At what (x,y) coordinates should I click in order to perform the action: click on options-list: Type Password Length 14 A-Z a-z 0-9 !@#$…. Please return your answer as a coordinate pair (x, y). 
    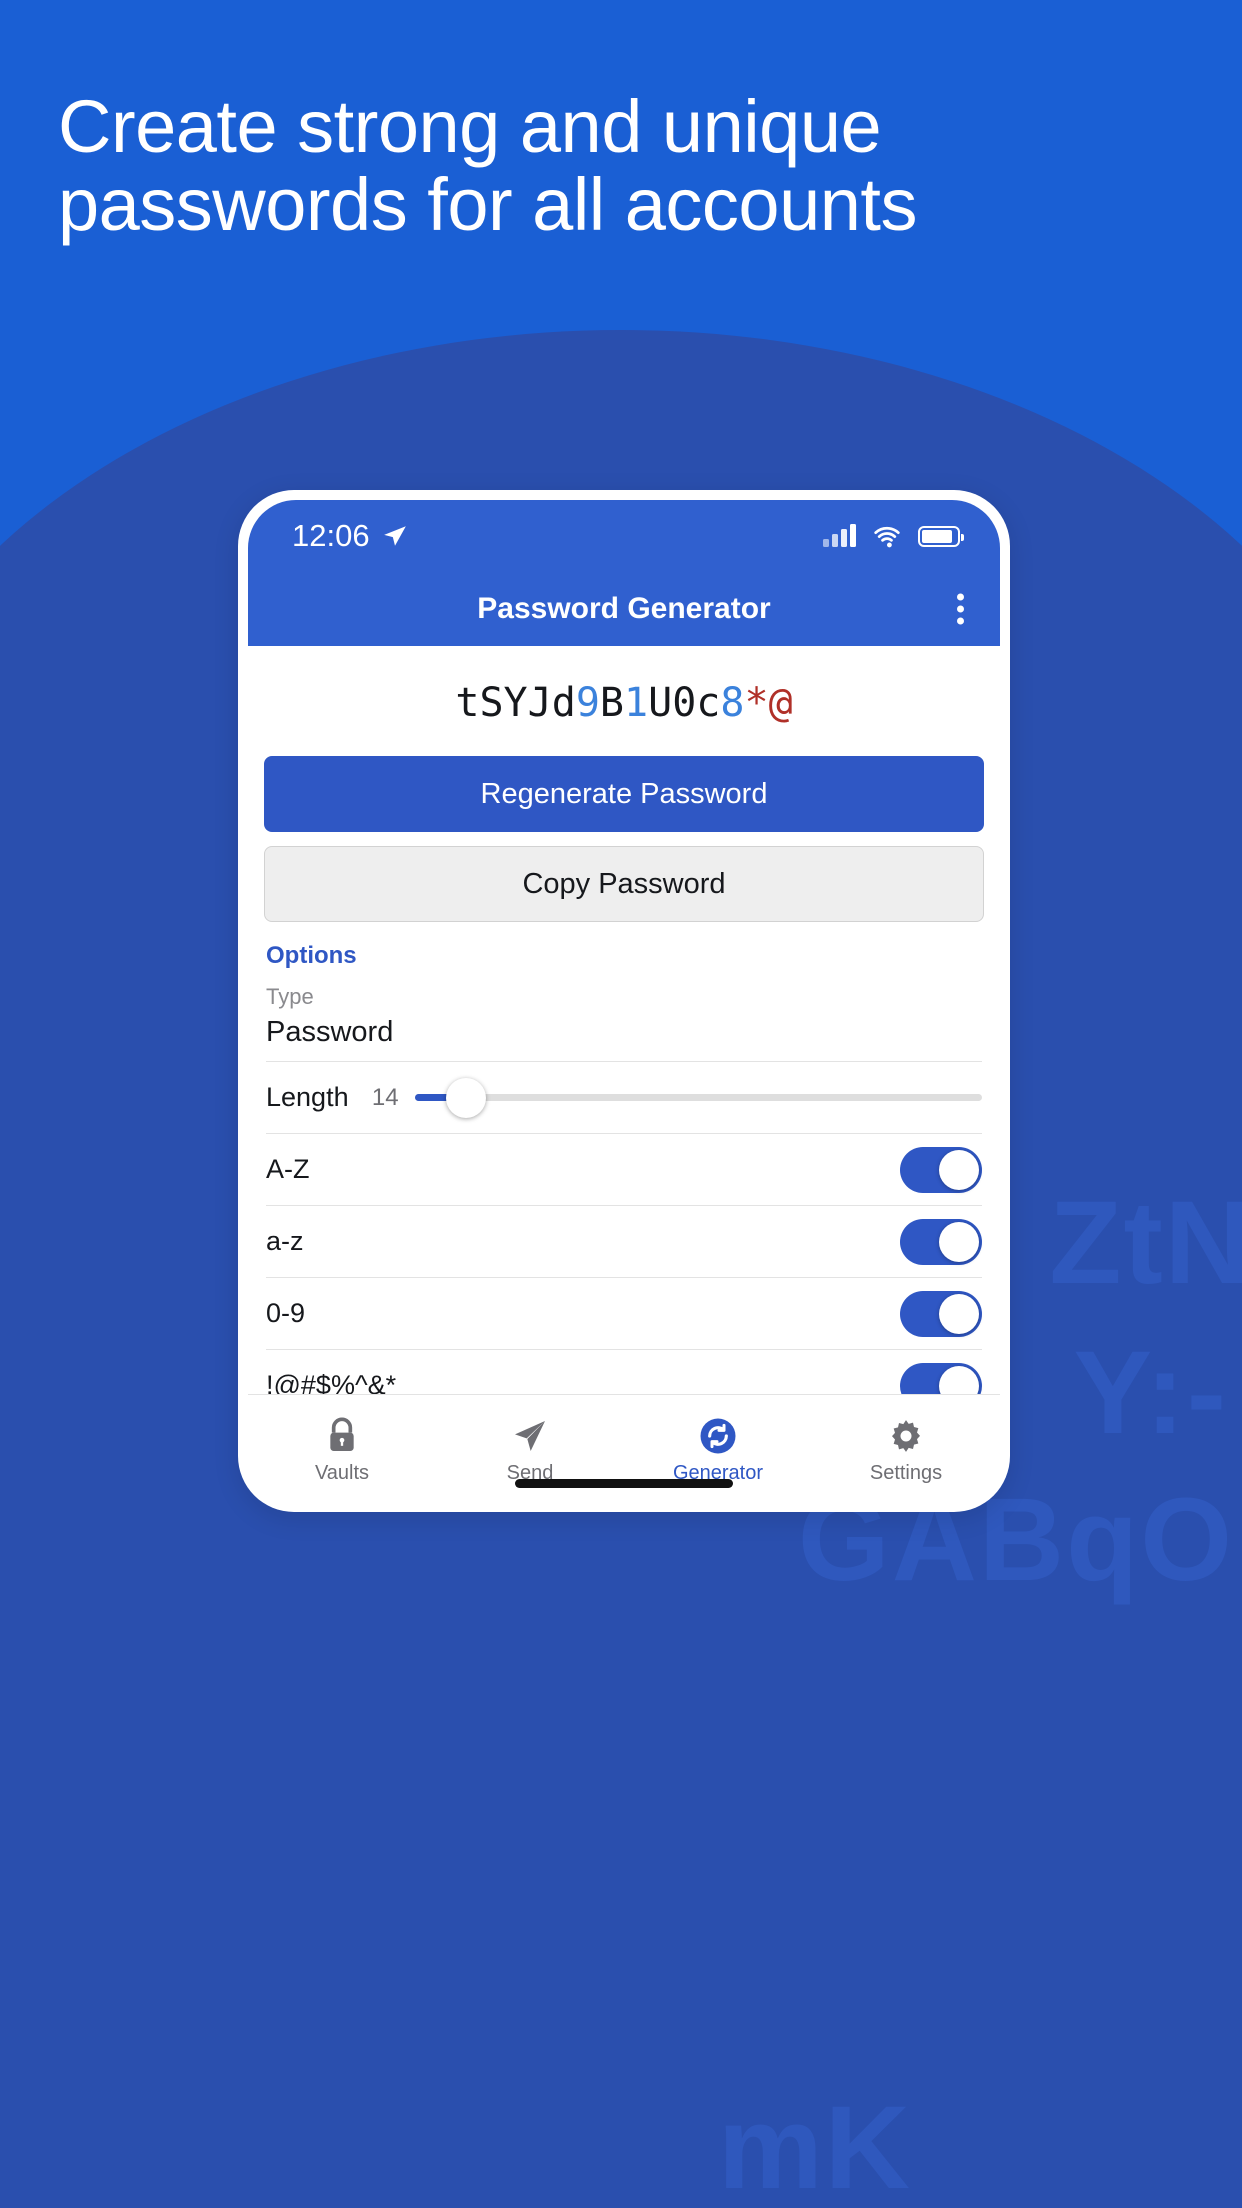
    Looking at the image, I should click on (624, 1185).